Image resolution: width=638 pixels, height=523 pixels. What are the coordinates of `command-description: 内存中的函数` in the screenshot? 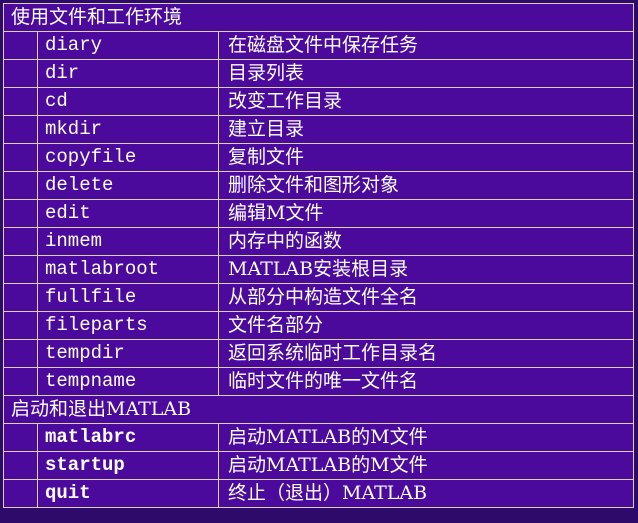 It's located at (426, 241).